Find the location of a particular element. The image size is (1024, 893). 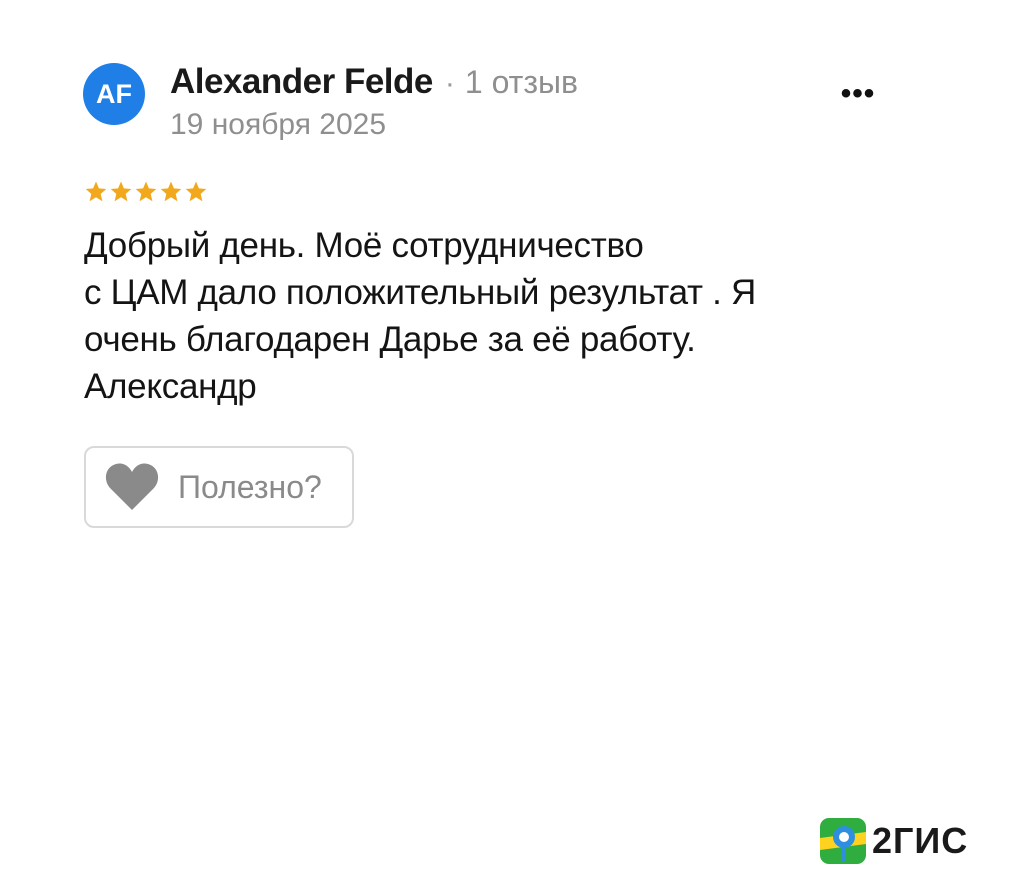

helpful-label: Полезно? is located at coordinates (250, 486).